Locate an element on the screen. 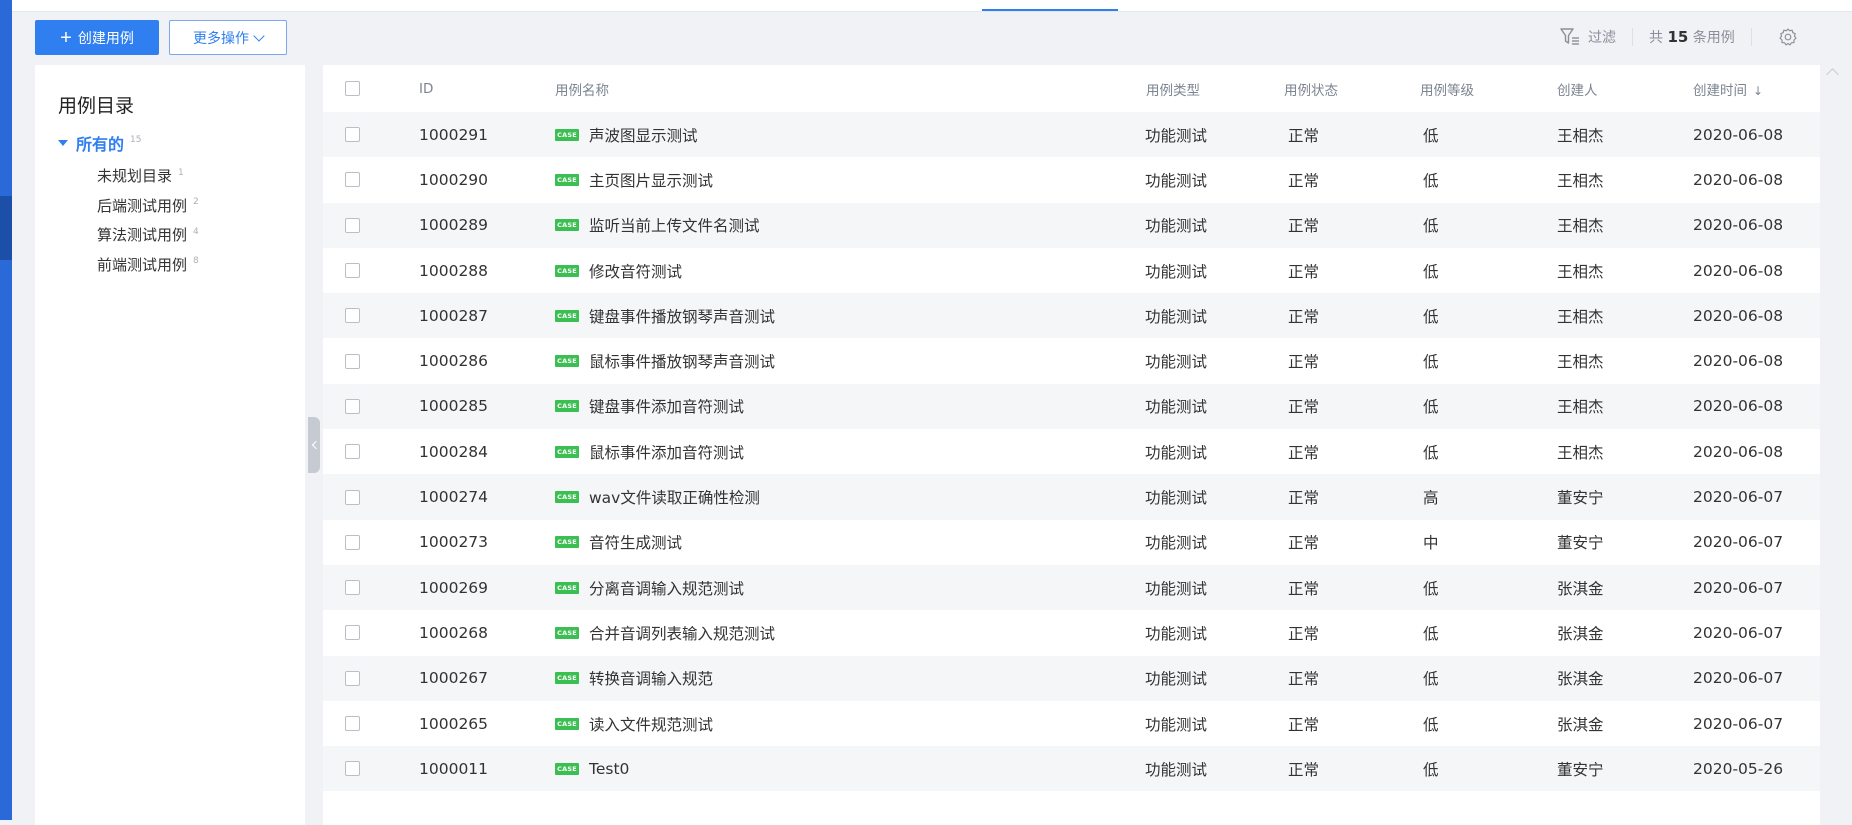 This screenshot has height=825, width=1852. select-all-checkbox is located at coordinates (352, 88).